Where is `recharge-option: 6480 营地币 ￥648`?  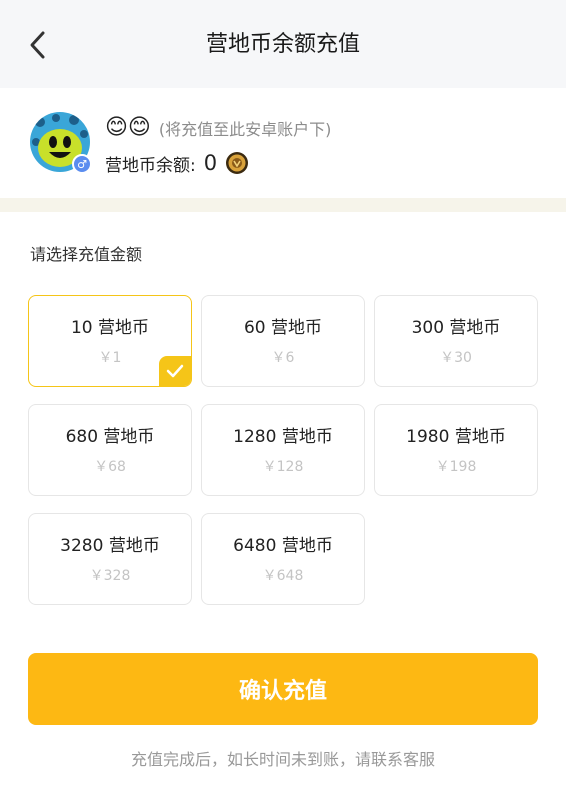 recharge-option: 6480 营地币 ￥648 is located at coordinates (283, 559).